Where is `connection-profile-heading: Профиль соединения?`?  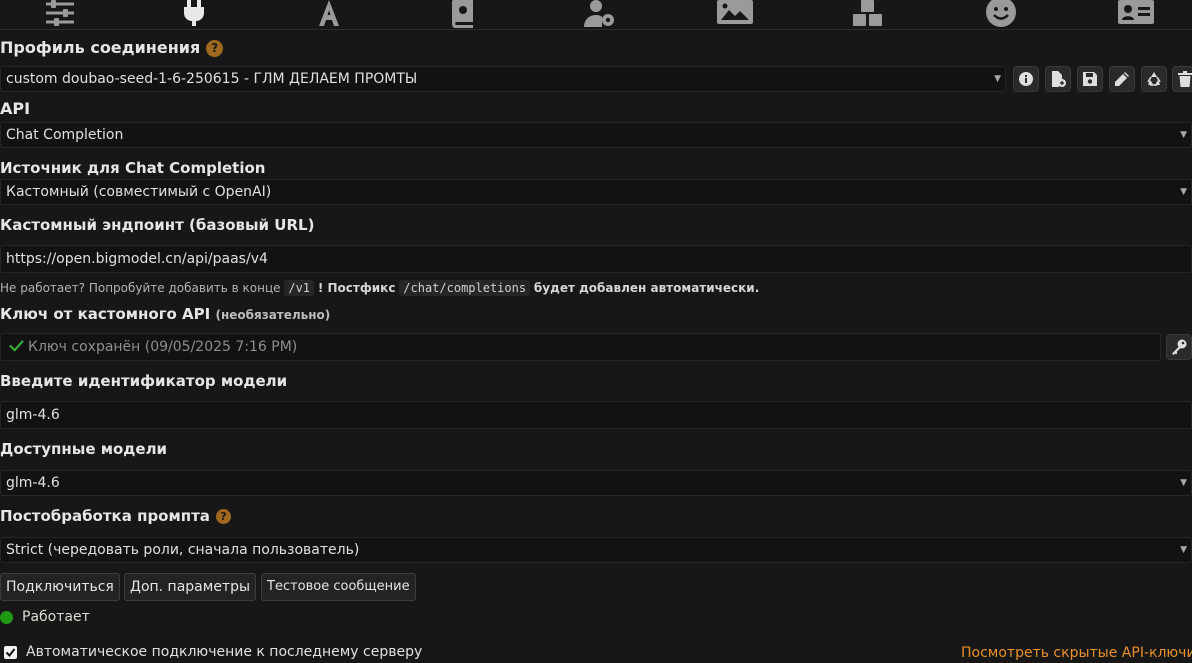 connection-profile-heading: Профиль соединения? is located at coordinates (112, 47).